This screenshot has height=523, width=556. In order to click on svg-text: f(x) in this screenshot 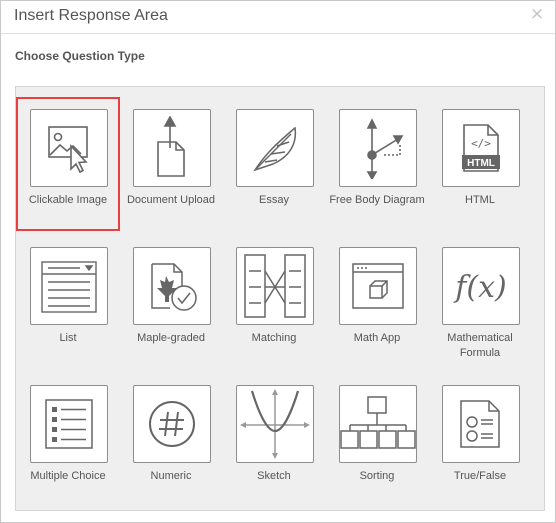, I will do `click(479, 287)`.